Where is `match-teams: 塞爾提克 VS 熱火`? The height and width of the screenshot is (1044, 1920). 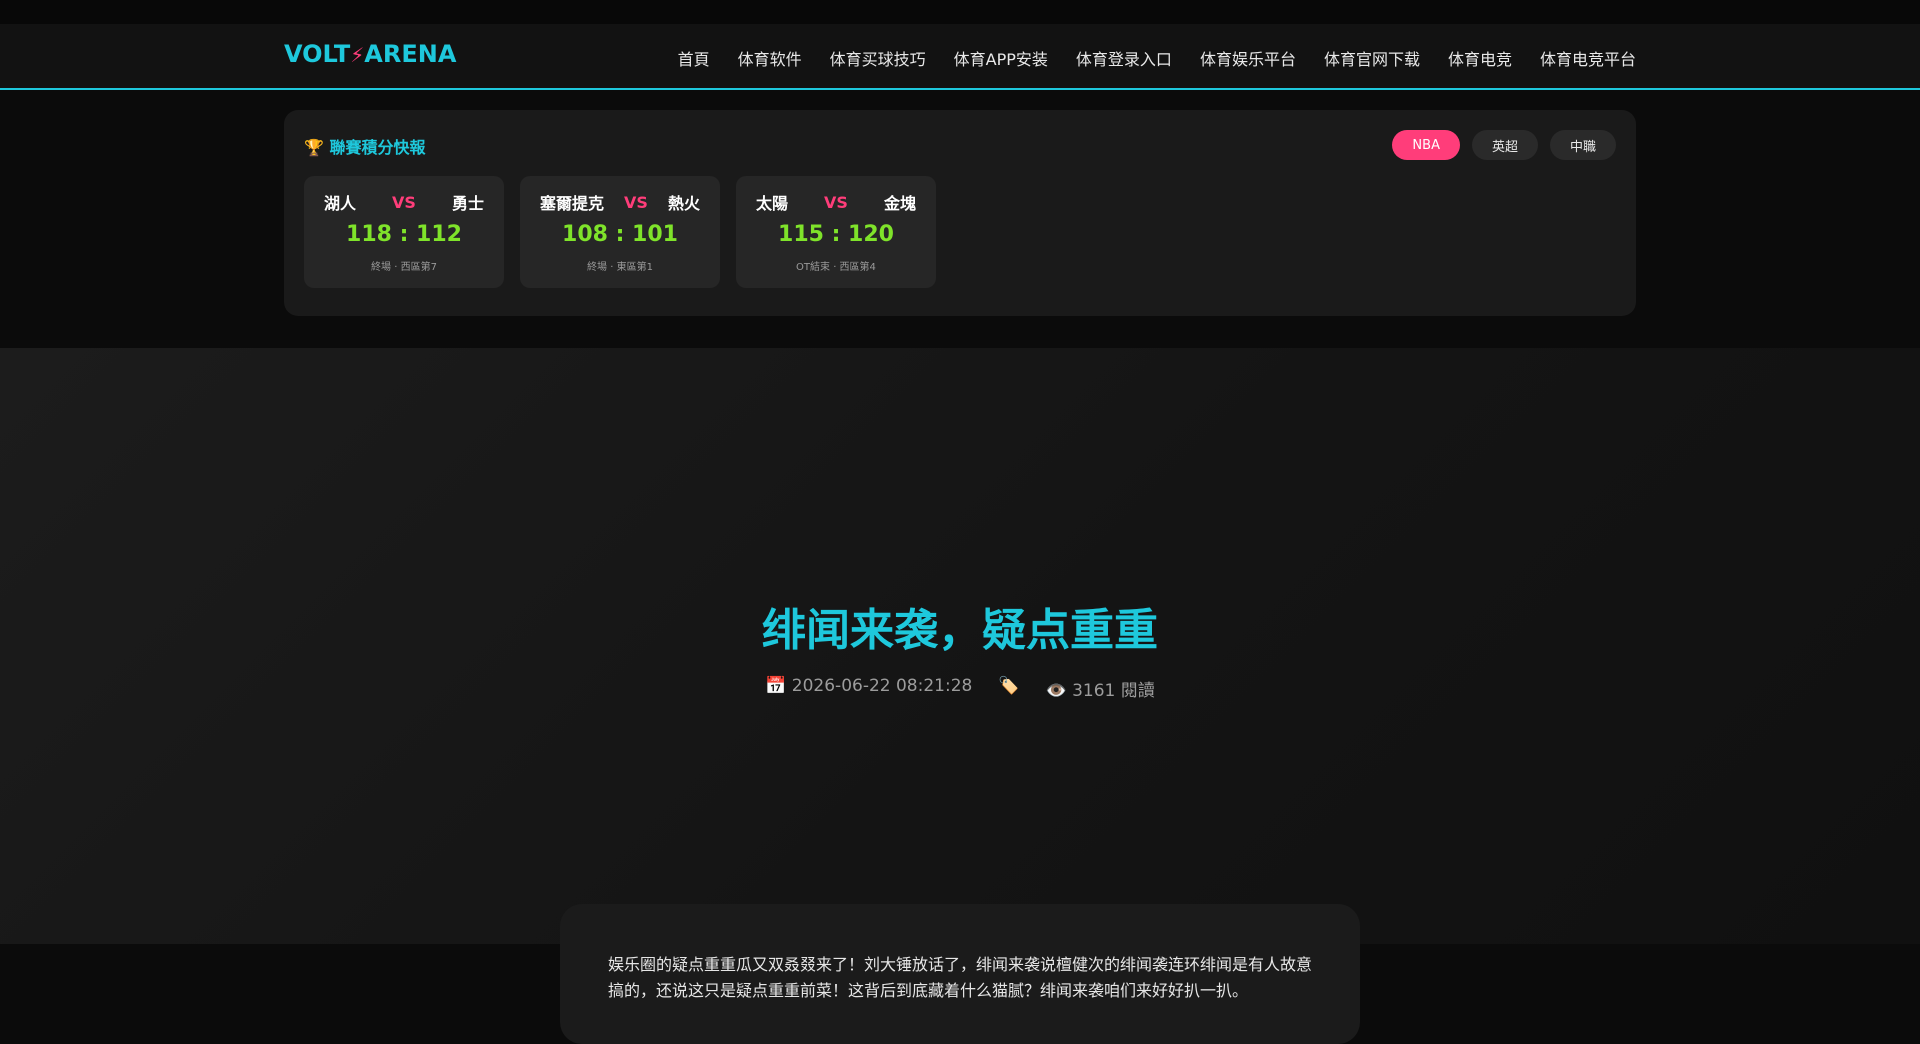 match-teams: 塞爾提克 VS 熱火 is located at coordinates (620, 202).